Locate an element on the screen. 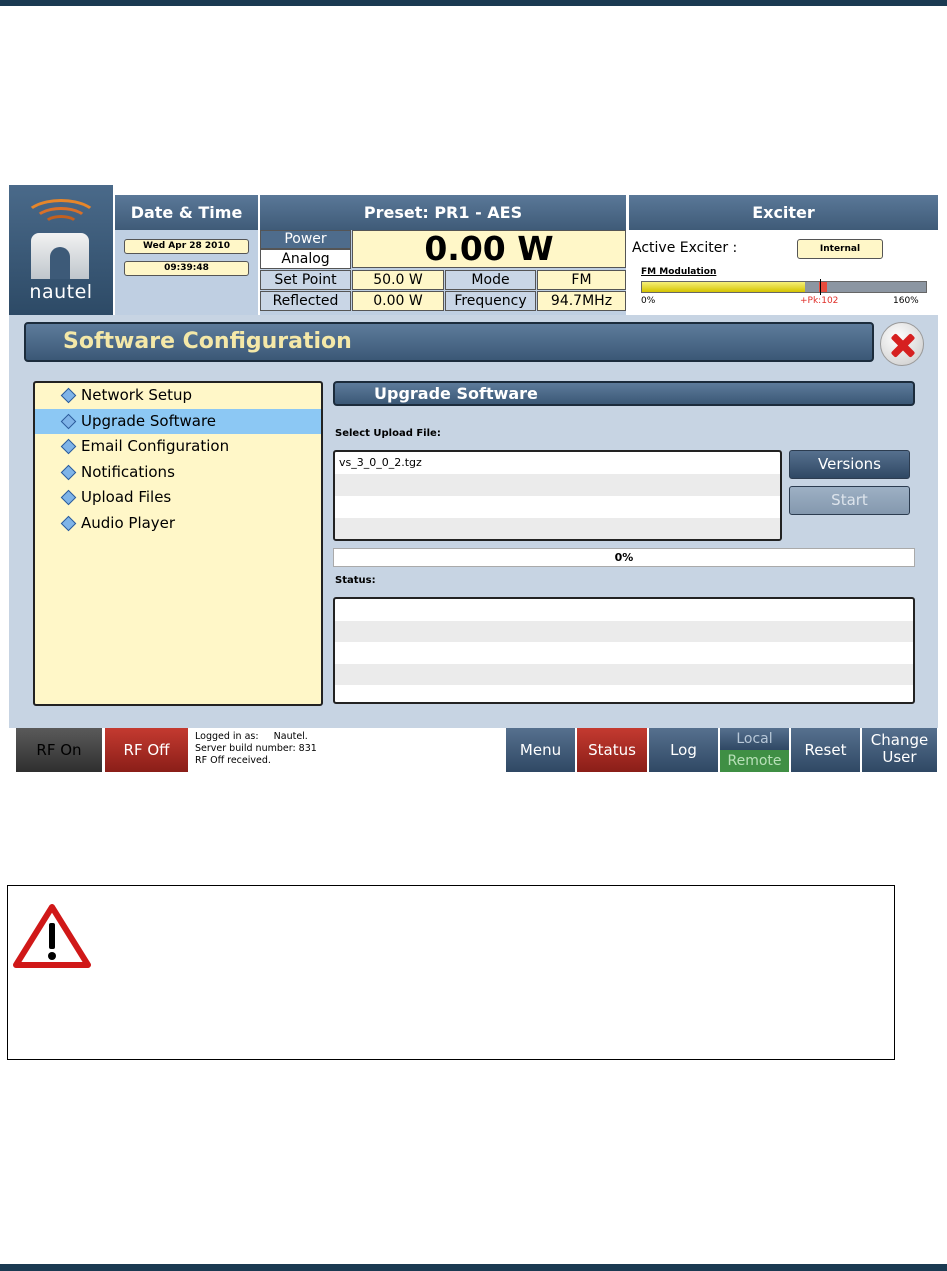 The width and height of the screenshot is (947, 1271). upload-file-list: vs_3_0_0_2.tgz is located at coordinates (557, 495).